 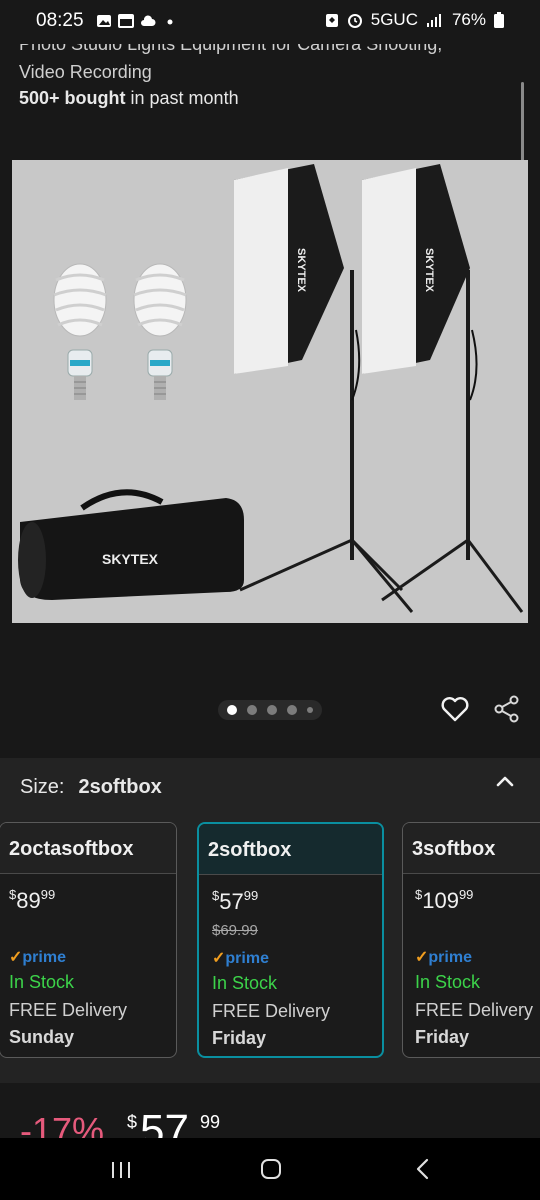 I want to click on recent-apps-icon, so click(x=121, y=1170).